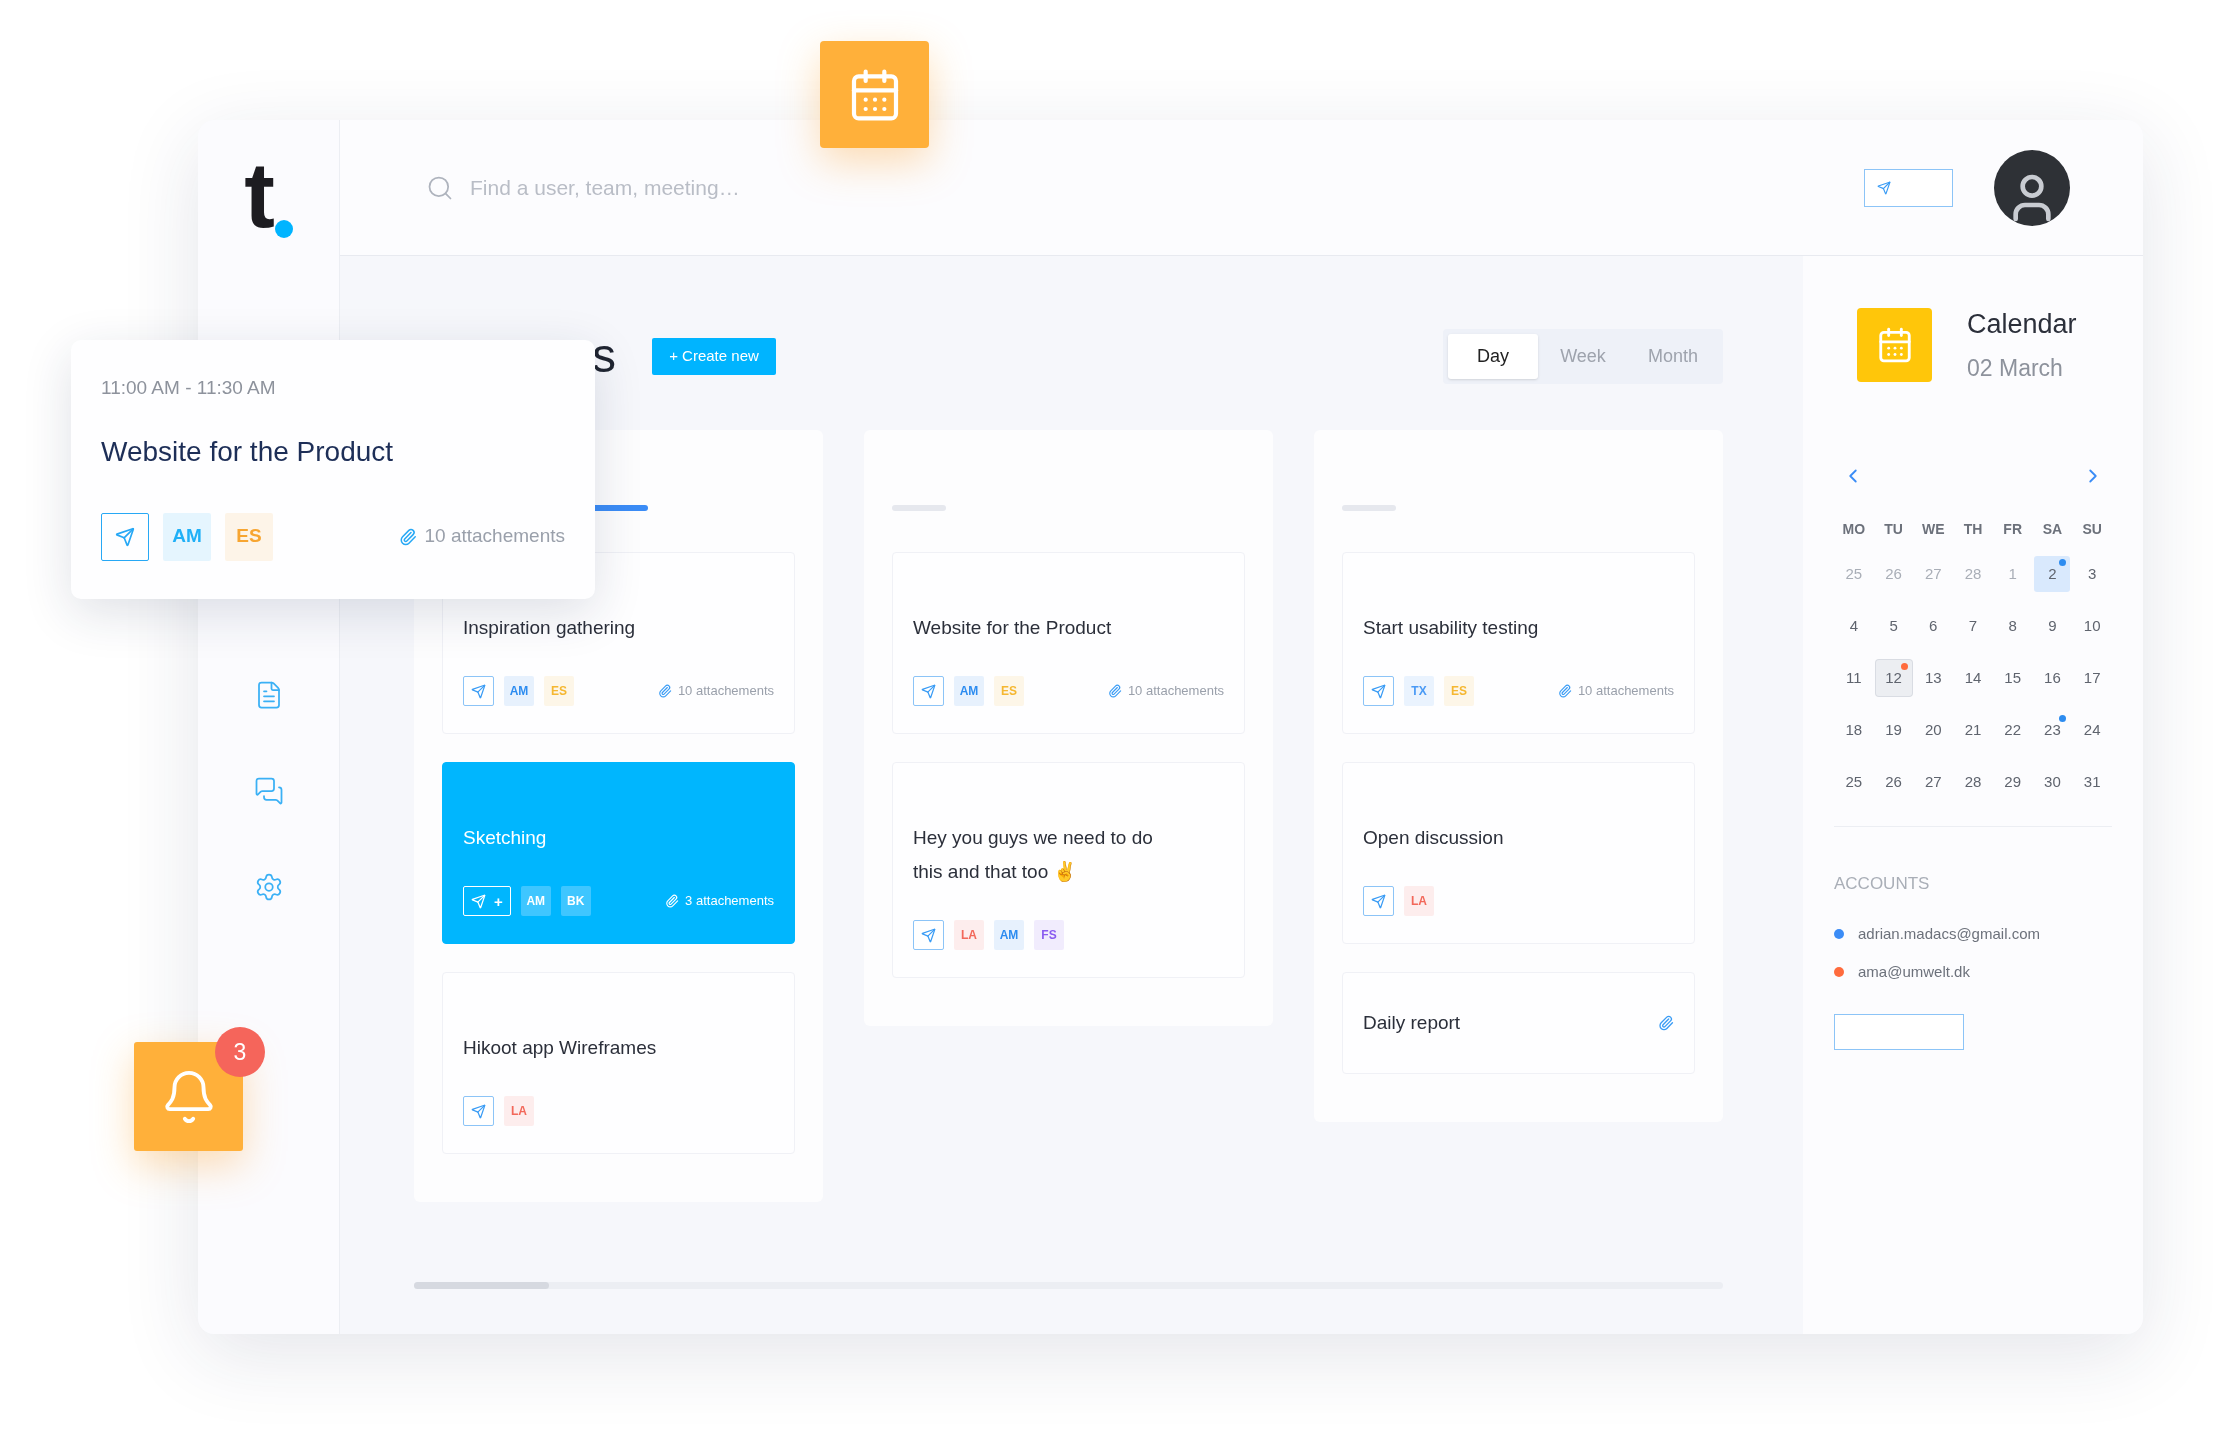 Image resolution: width=2214 pixels, height=1436 pixels. What do you see at coordinates (1068, 870) in the screenshot?
I see `task-card: Hey you guys we need to do this and that too ✌ LA AM FS` at bounding box center [1068, 870].